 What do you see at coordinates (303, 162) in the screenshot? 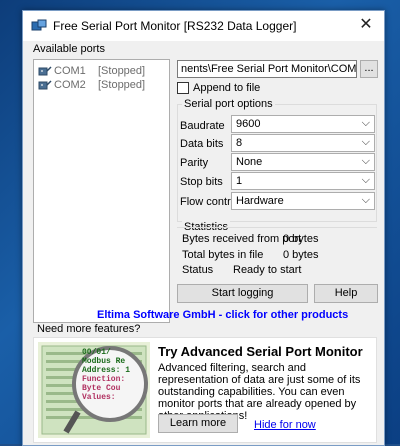
I see `parity-select: None ⌵` at bounding box center [303, 162].